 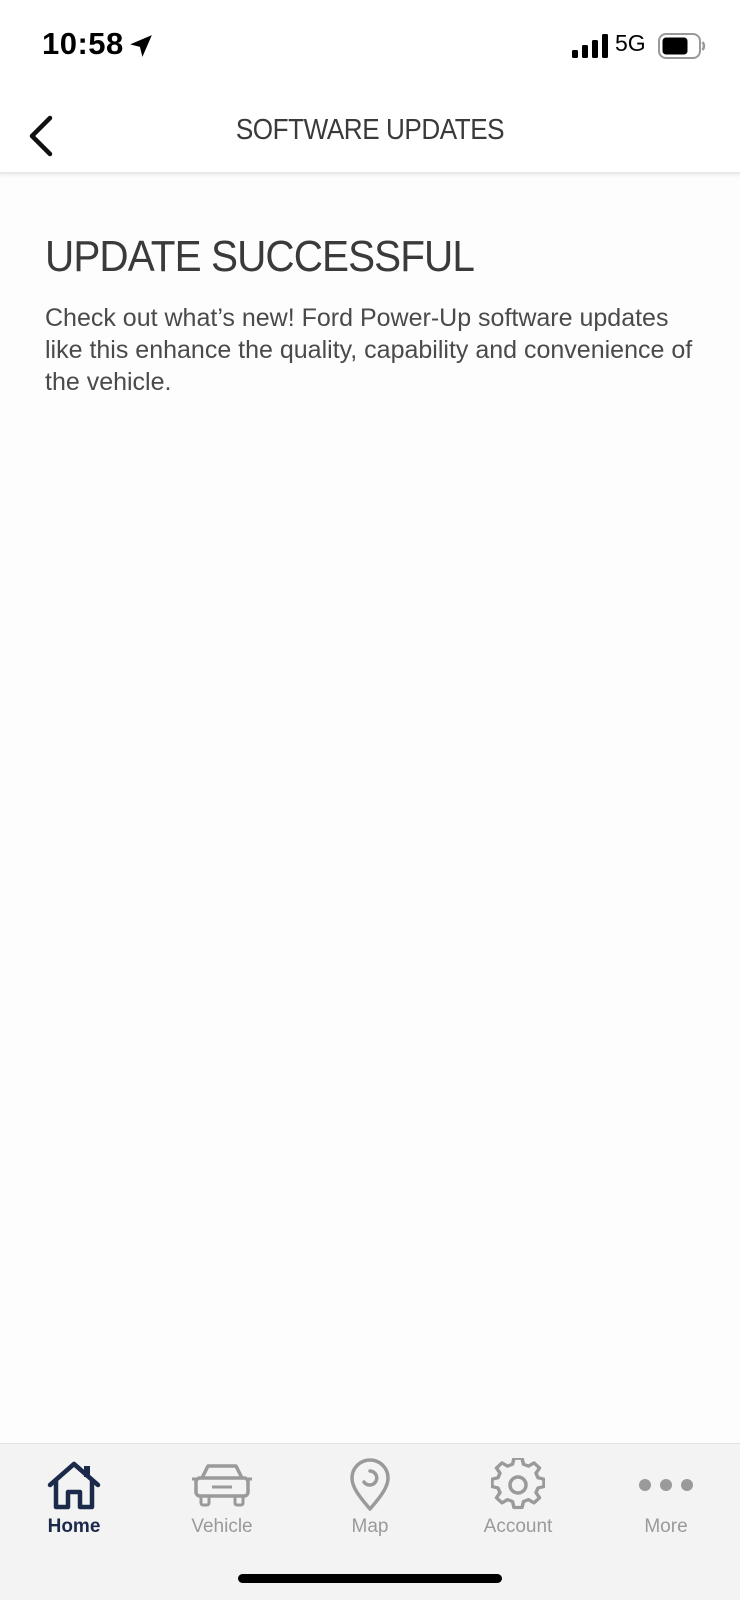 I want to click on tab-map: Map, so click(x=370, y=1508).